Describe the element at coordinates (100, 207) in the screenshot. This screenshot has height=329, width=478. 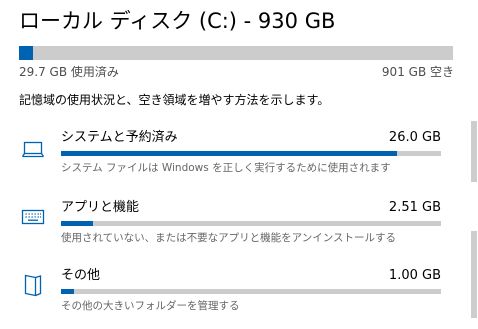
I see `category-name: アプリと機能` at that location.